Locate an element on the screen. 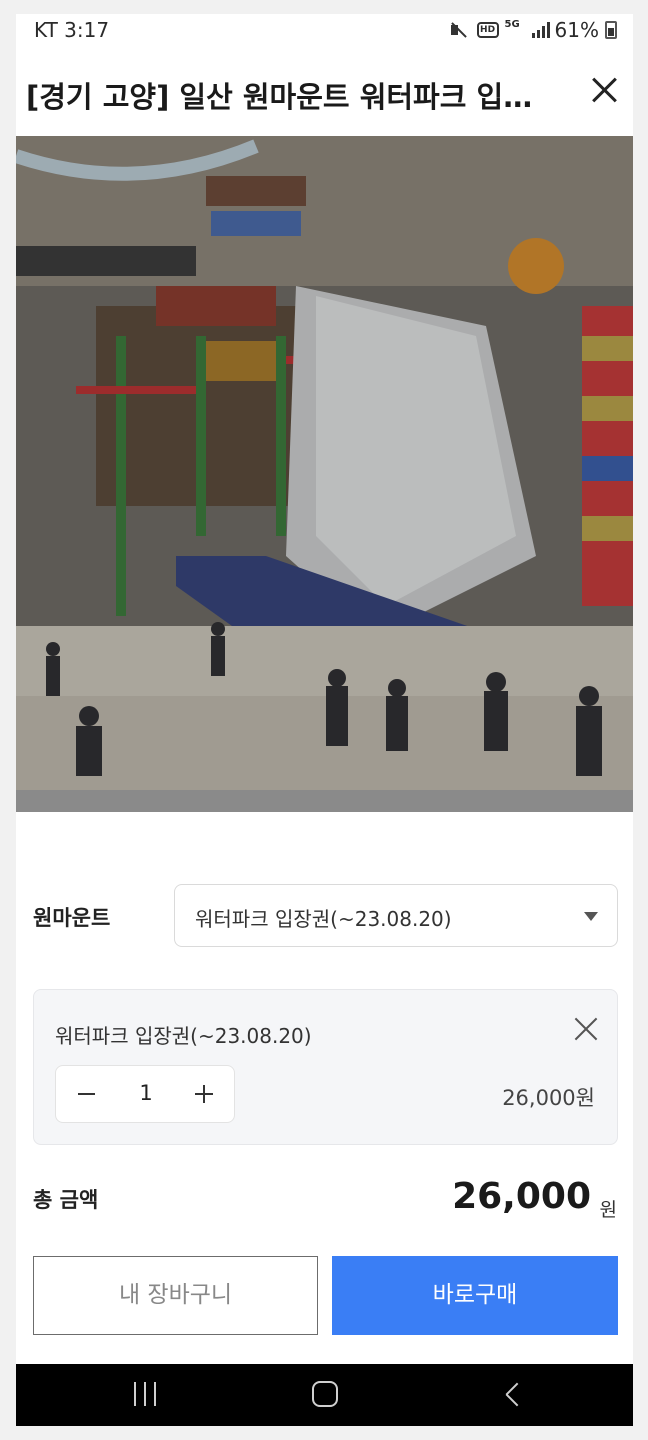 The width and height of the screenshot is (648, 1440). image-footer-strip is located at coordinates (324, 801).